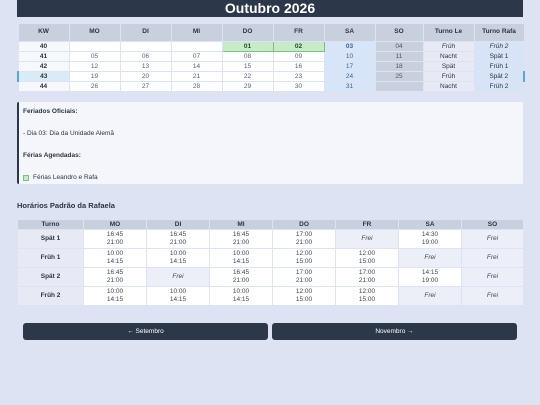 The width and height of the screenshot is (540, 405). Describe the element at coordinates (50, 111) in the screenshot. I see `holidays-title: Feriados Oficiais:` at that location.